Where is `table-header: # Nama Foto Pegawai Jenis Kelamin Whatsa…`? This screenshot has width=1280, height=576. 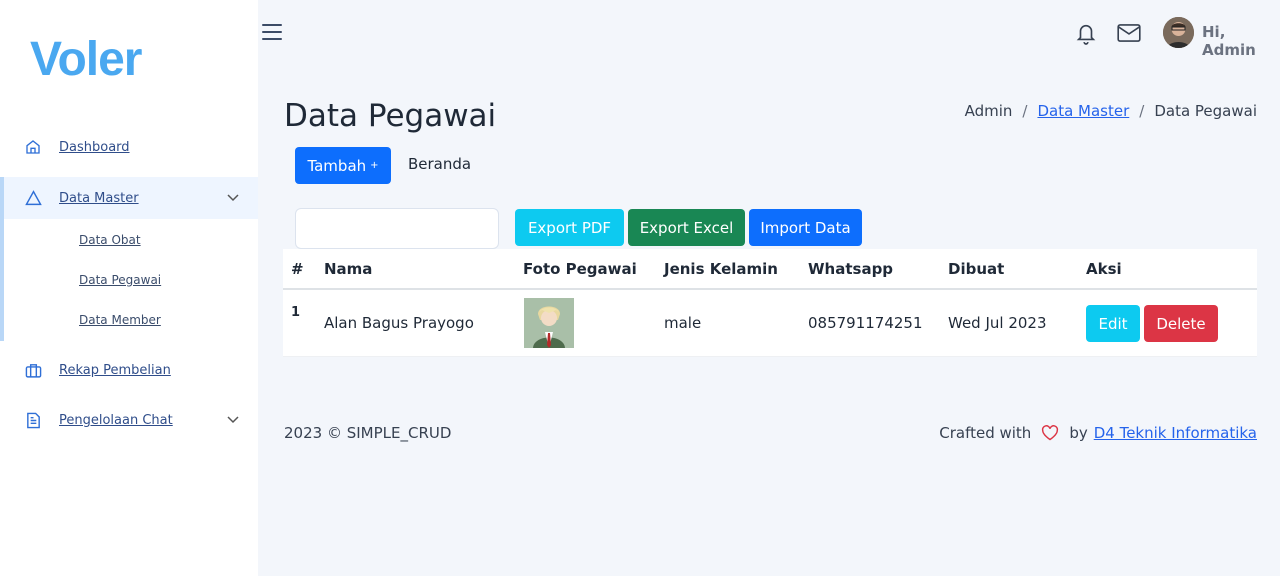 table-header: # Nama Foto Pegawai Jenis Kelamin Whatsa… is located at coordinates (770, 269).